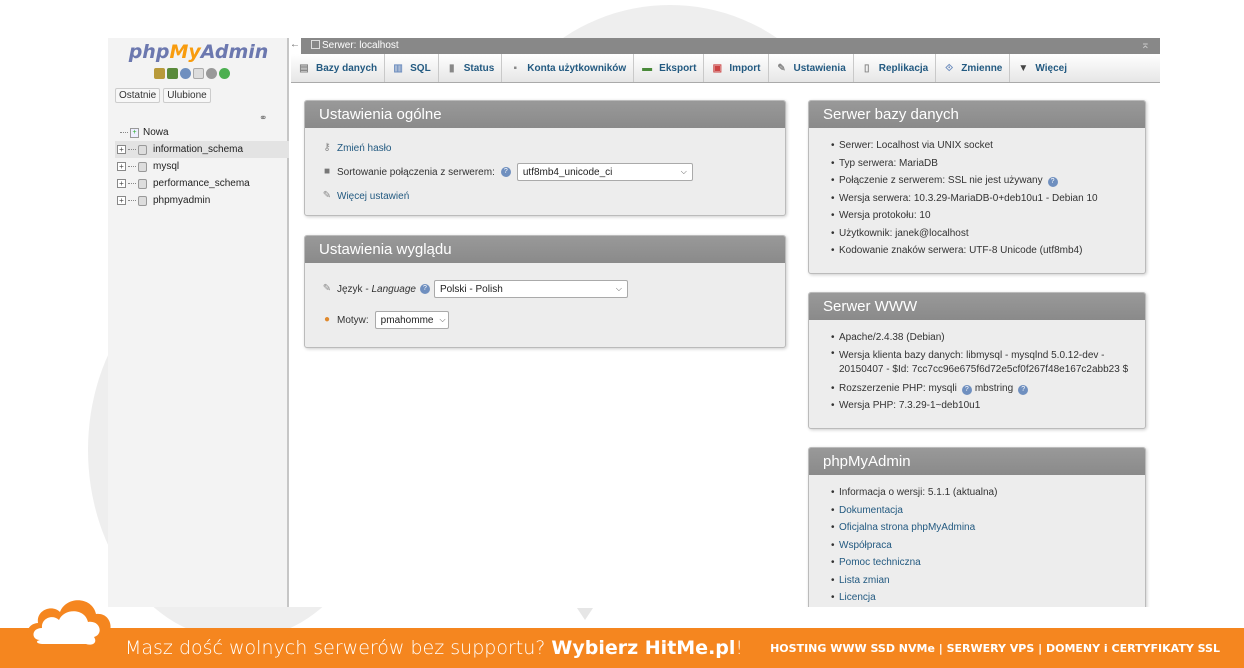 The height and width of the screenshot is (668, 1244). What do you see at coordinates (295, 46) in the screenshot?
I see `collapse-sidebar-button: ←` at bounding box center [295, 46].